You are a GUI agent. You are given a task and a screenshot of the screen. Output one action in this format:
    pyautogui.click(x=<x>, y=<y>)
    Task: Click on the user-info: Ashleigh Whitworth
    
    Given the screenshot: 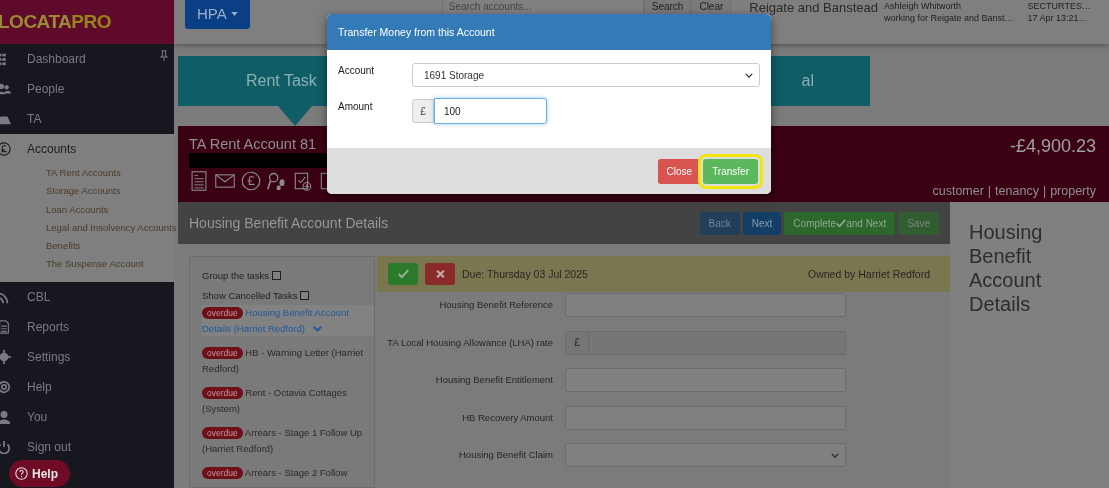 What is the action you would take?
    pyautogui.click(x=923, y=6)
    